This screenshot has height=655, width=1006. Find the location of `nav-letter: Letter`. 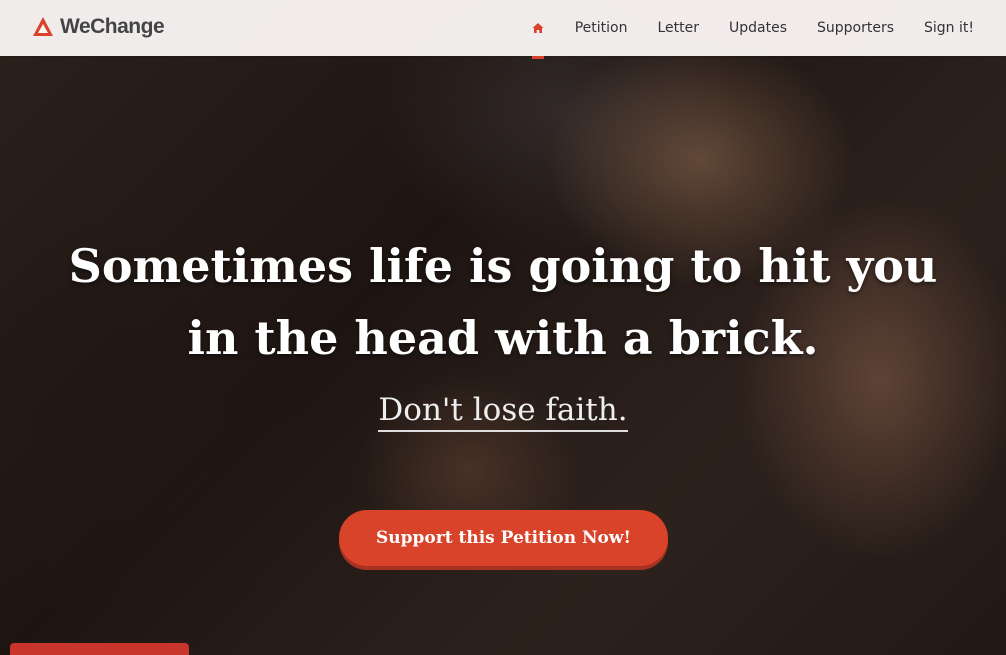

nav-letter: Letter is located at coordinates (678, 28).